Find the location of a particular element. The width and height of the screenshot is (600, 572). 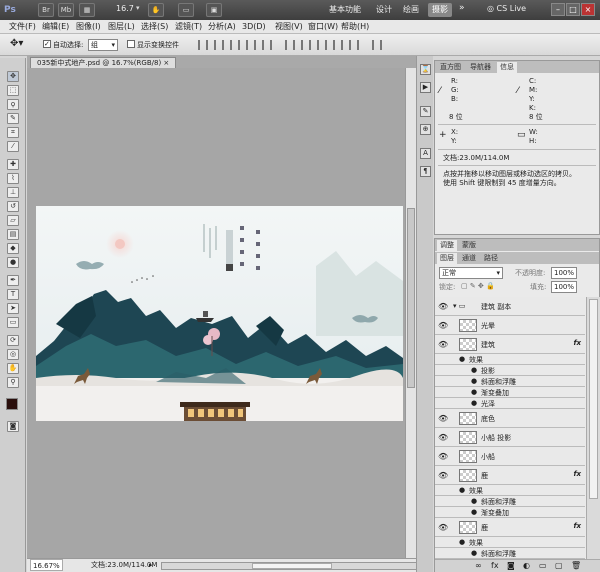

menu-layer: 图层(L) is located at coordinates (121, 27).